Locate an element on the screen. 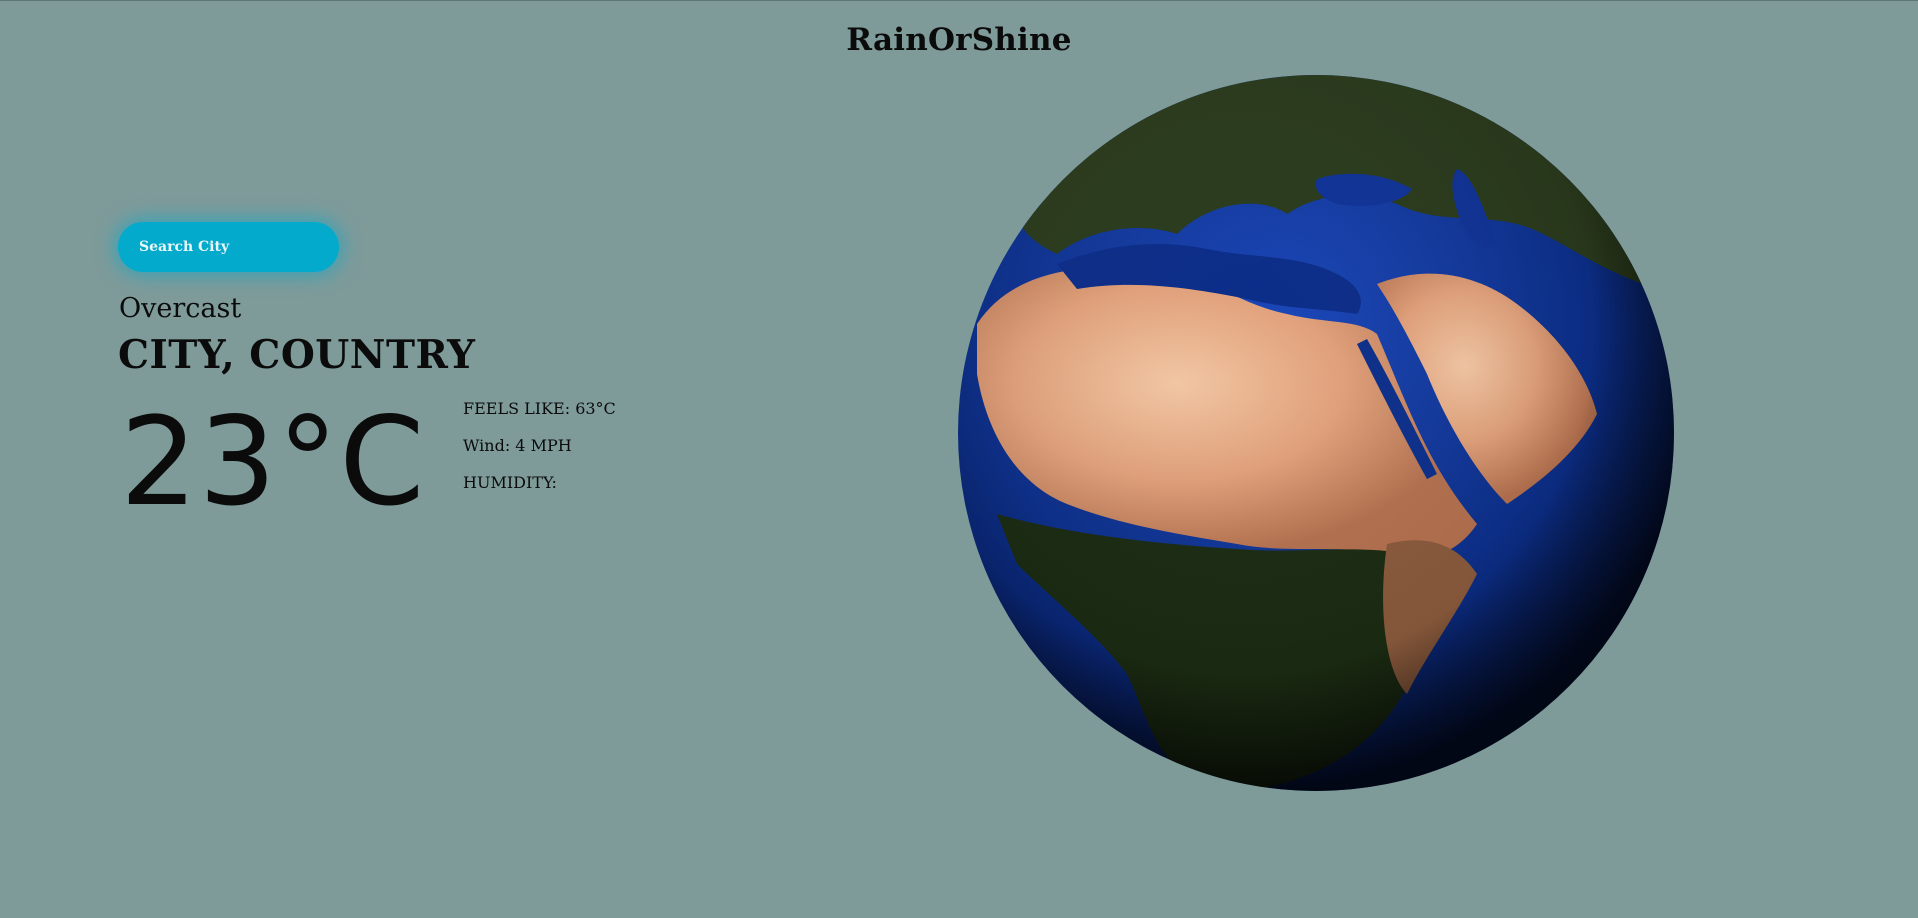  temperature-value: 23°C is located at coordinates (273, 462).